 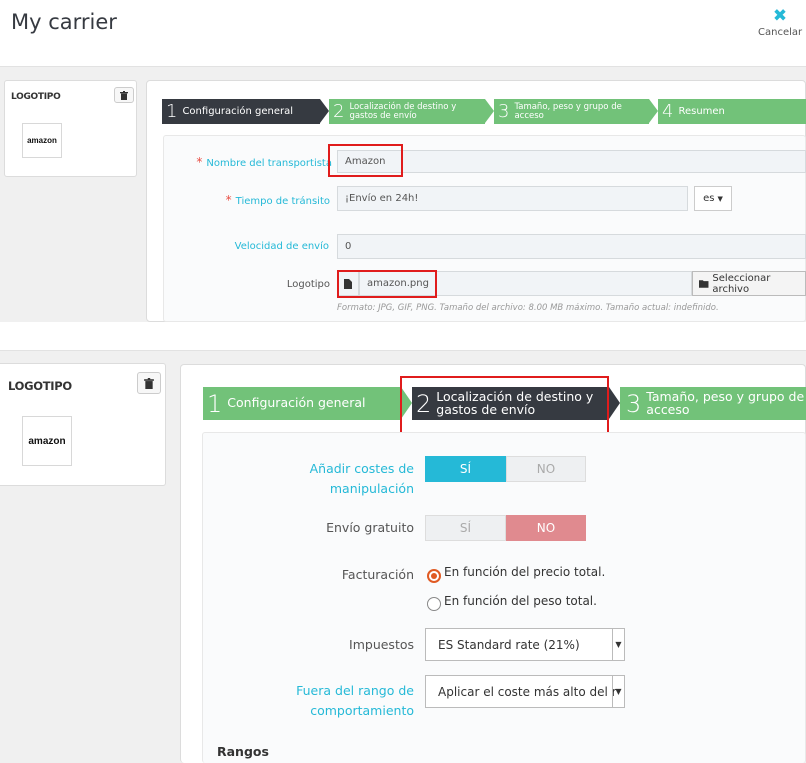 I want to click on step-1-arrow, so click(x=324, y=111).